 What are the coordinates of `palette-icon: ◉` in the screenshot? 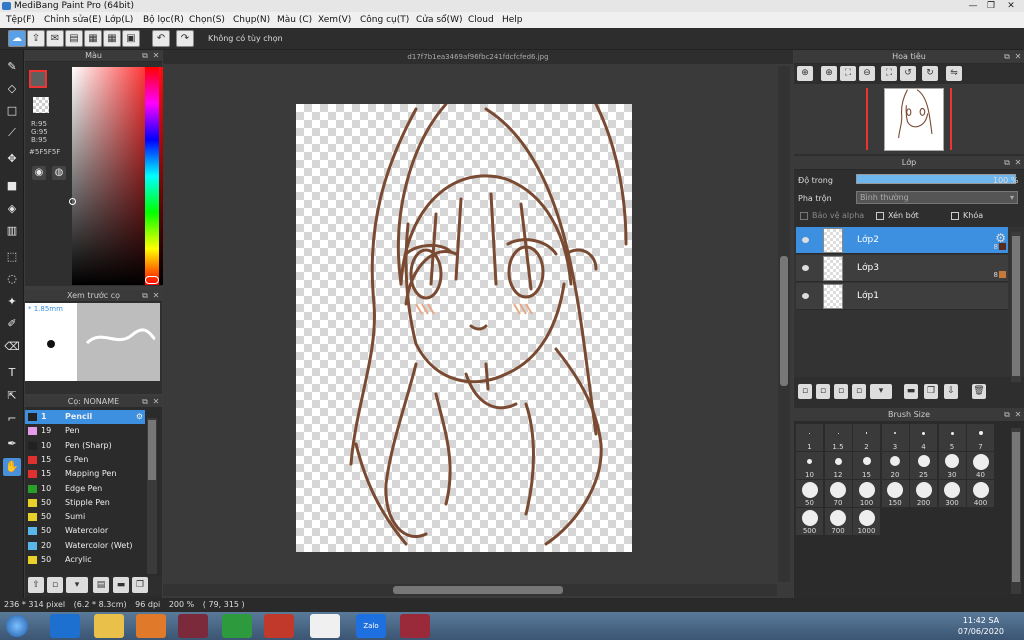 It's located at (39, 173).